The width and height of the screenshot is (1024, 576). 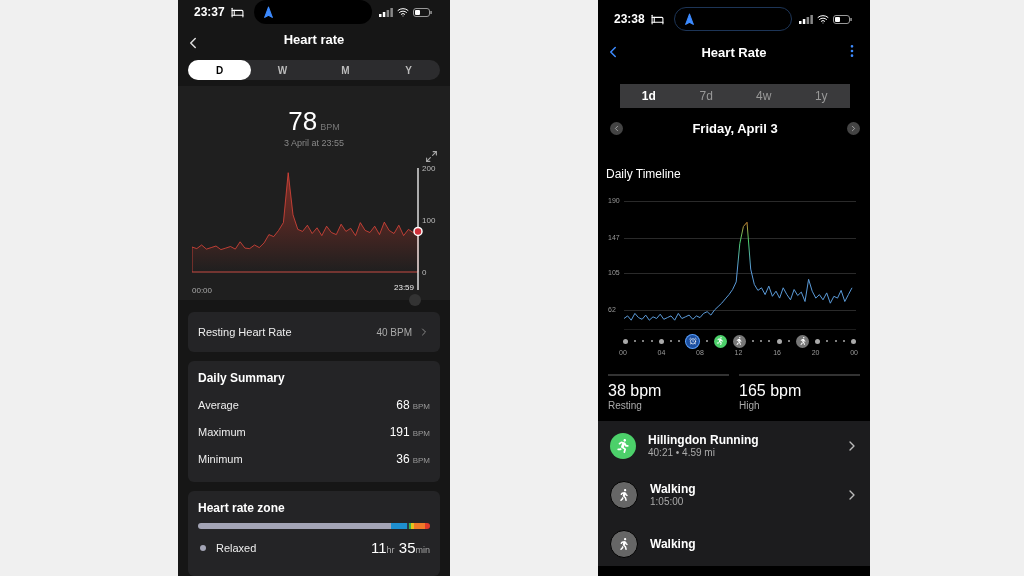 What do you see at coordinates (404, 287) in the screenshot?
I see `axis-label: 23:59` at bounding box center [404, 287].